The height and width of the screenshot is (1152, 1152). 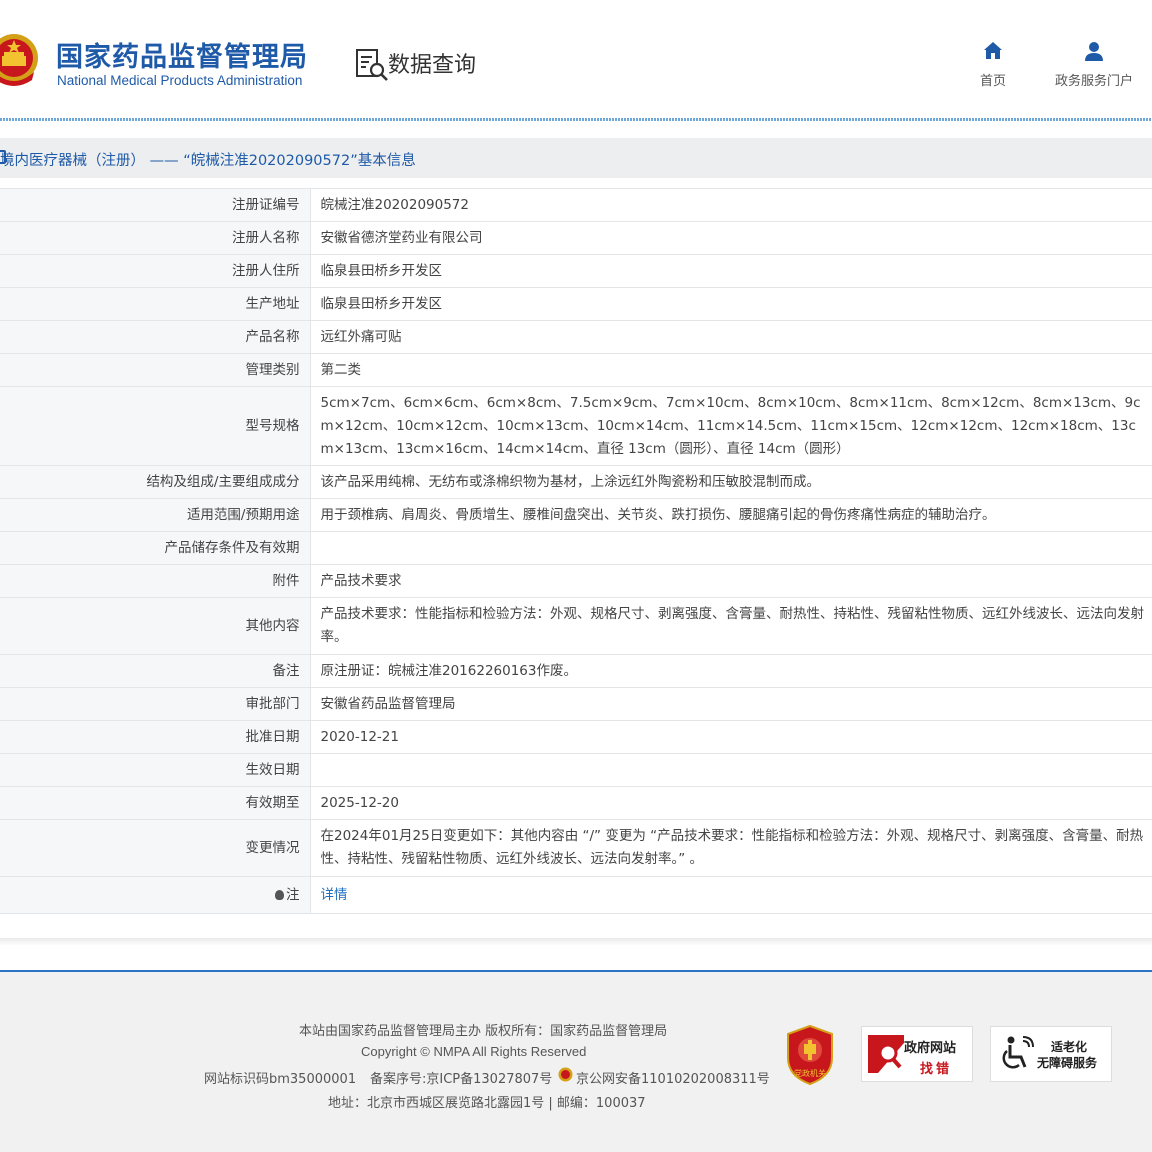 I want to click on field-label: 备注, so click(x=155, y=671).